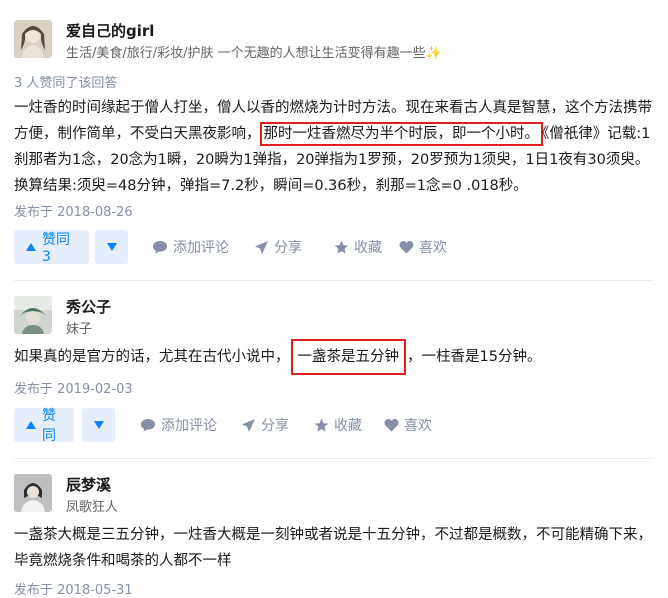 The height and width of the screenshot is (598, 668). Describe the element at coordinates (334, 495) in the screenshot. I see `author-block-3: 辰梦溪 凤歌狂人` at that location.